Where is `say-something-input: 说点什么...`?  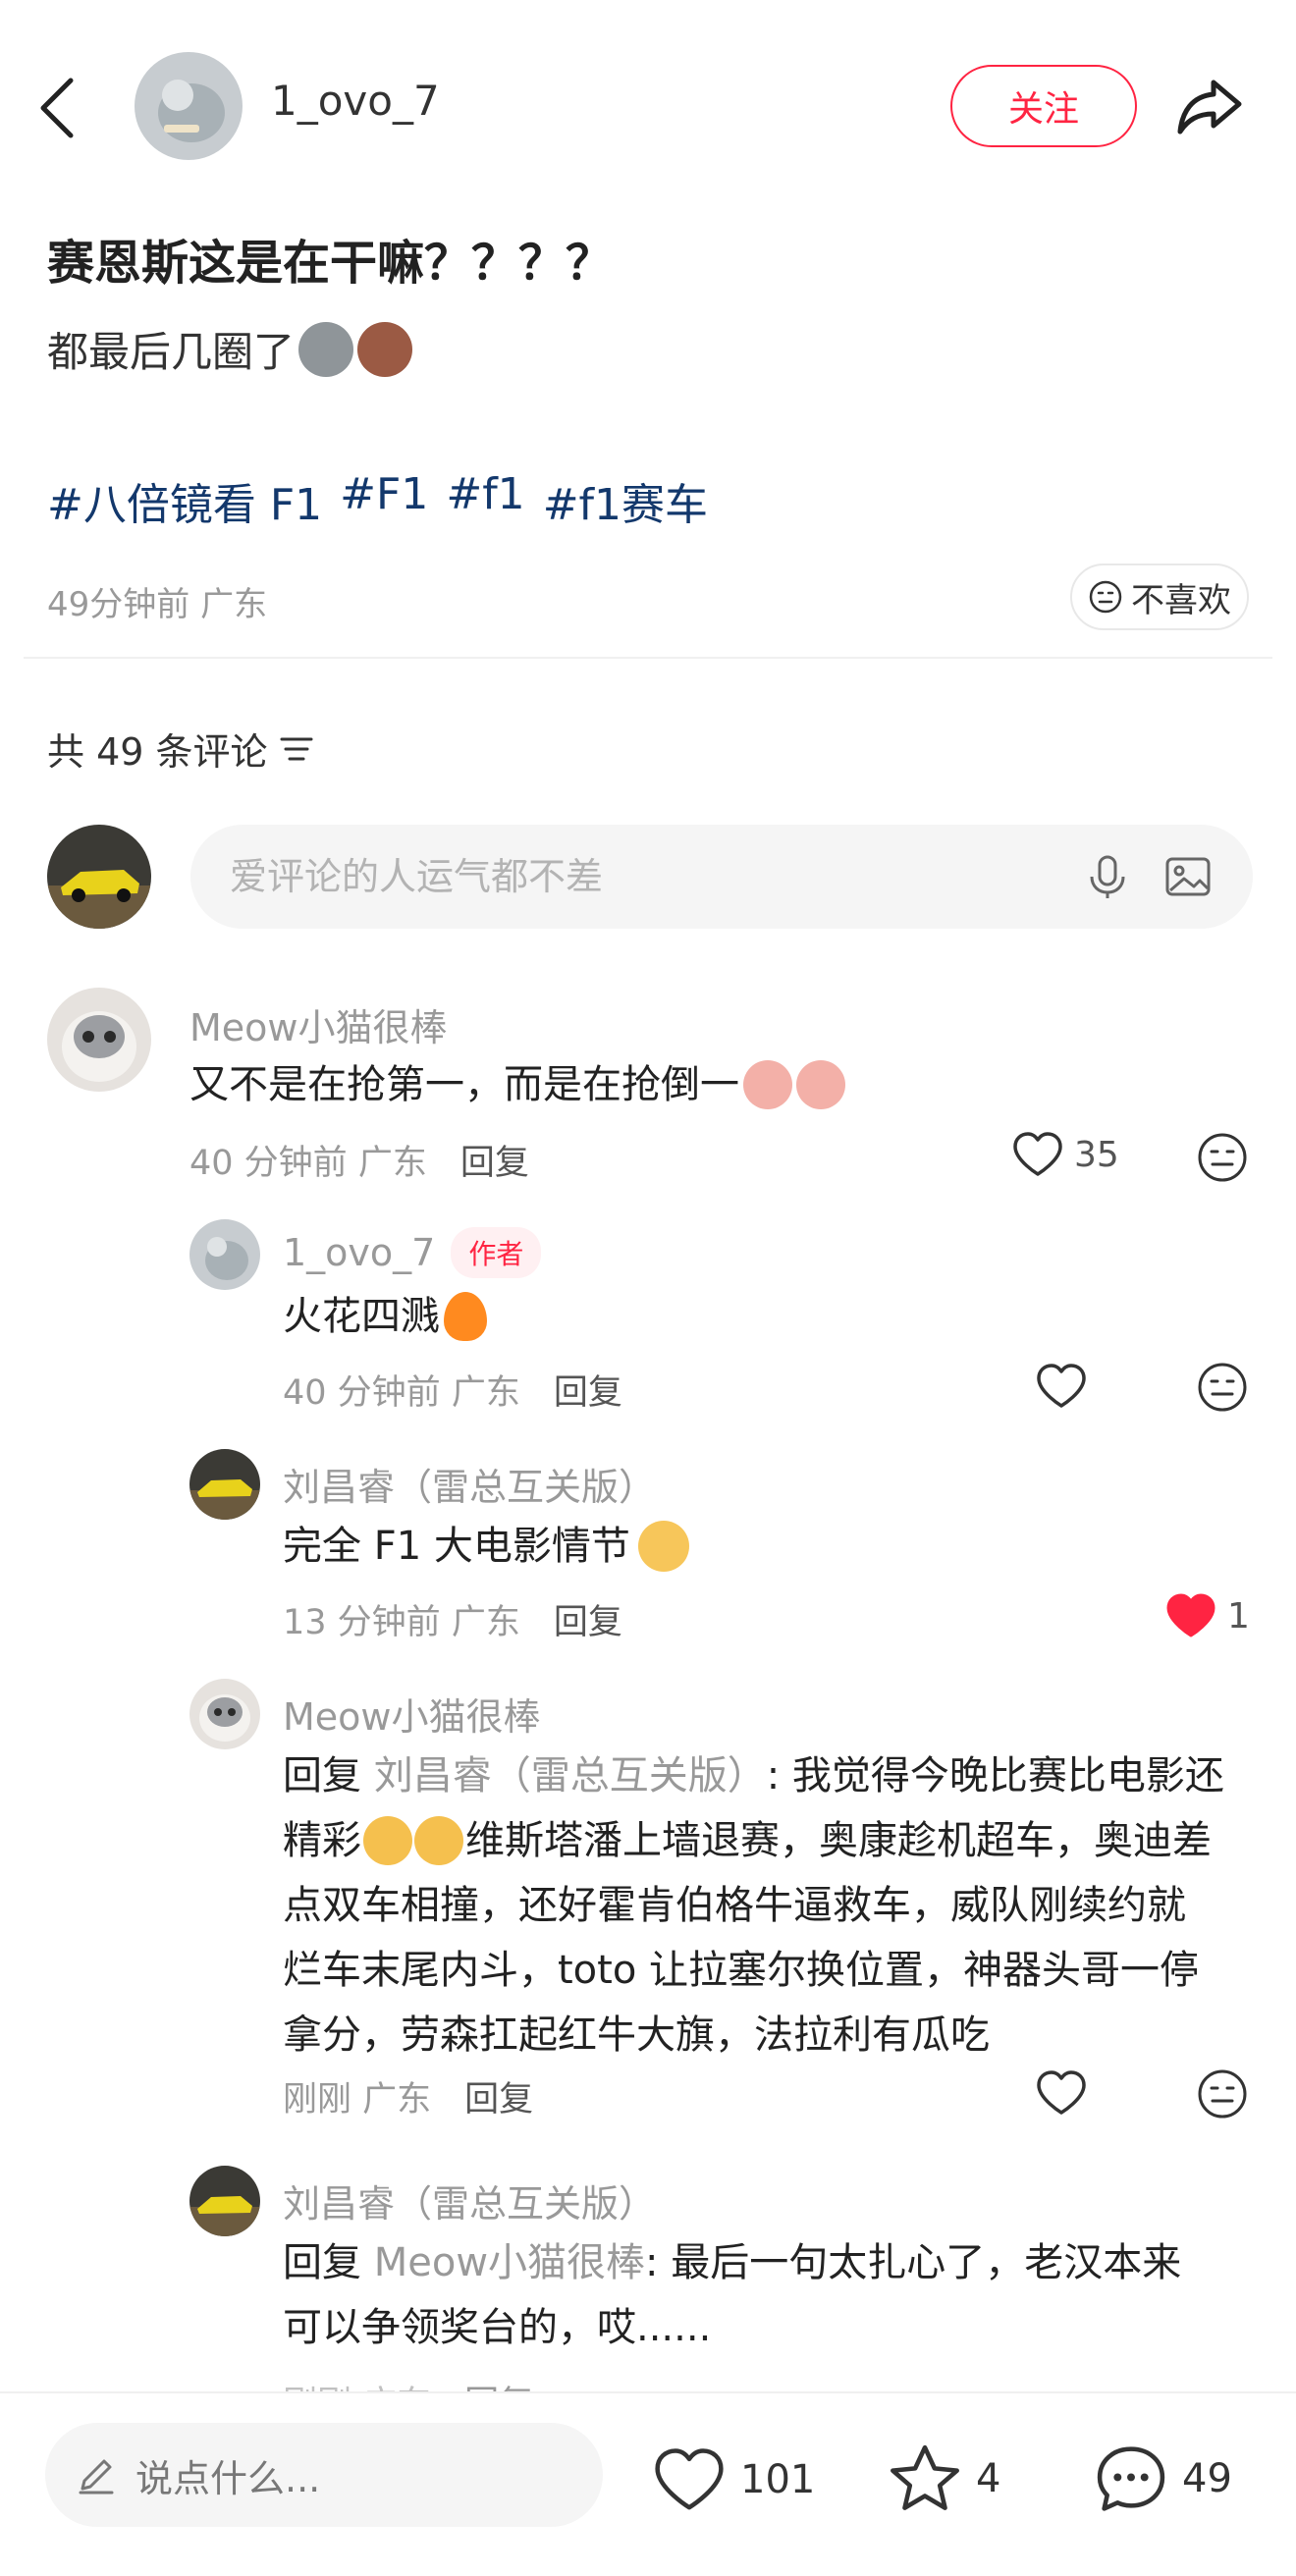
say-something-input: 说点什么... is located at coordinates (324, 2475).